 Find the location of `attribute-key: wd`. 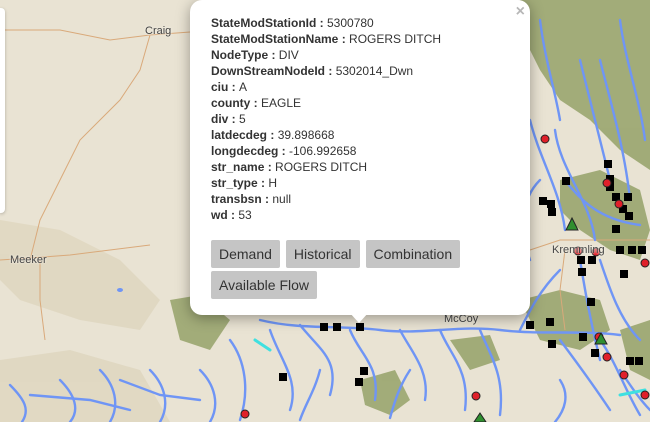

attribute-key: wd is located at coordinates (219, 215).